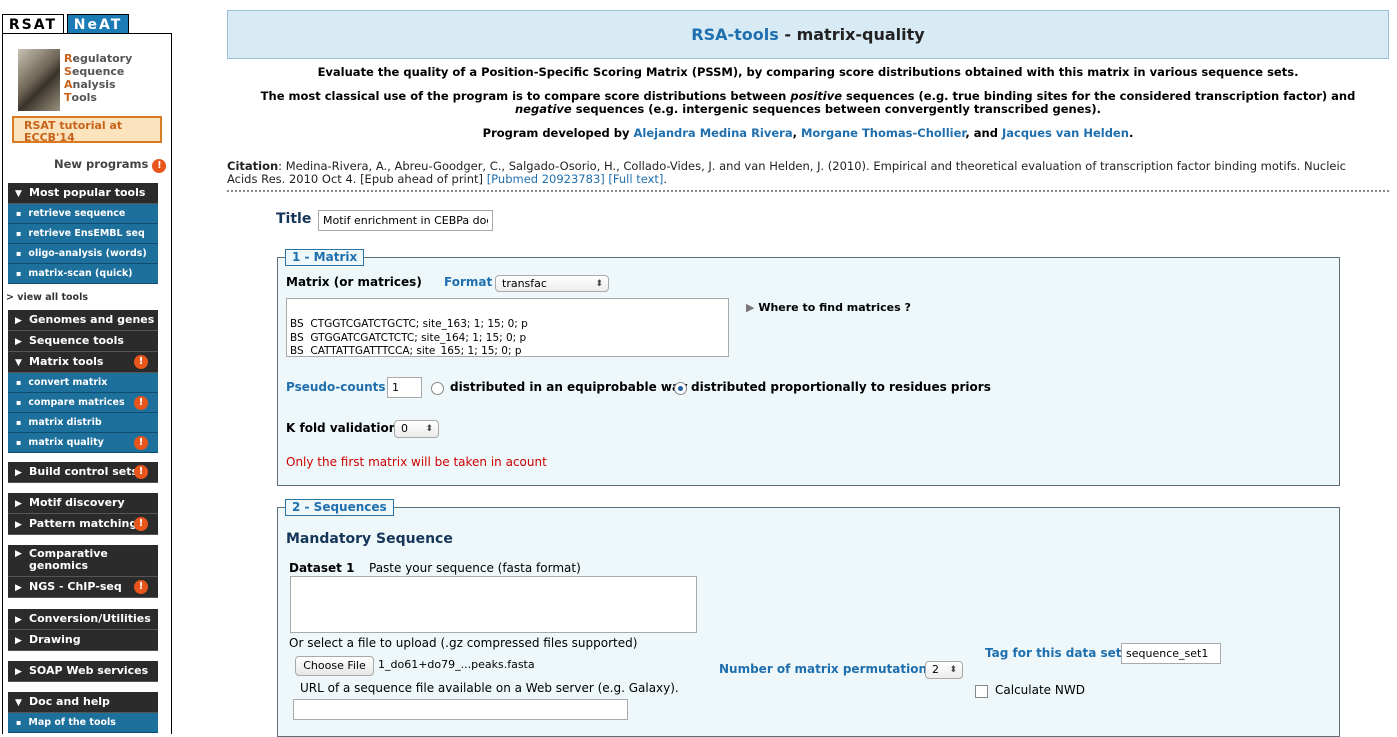 The width and height of the screenshot is (1397, 737). I want to click on menu-header-build-control: ▶ Build control sets!, so click(83, 472).